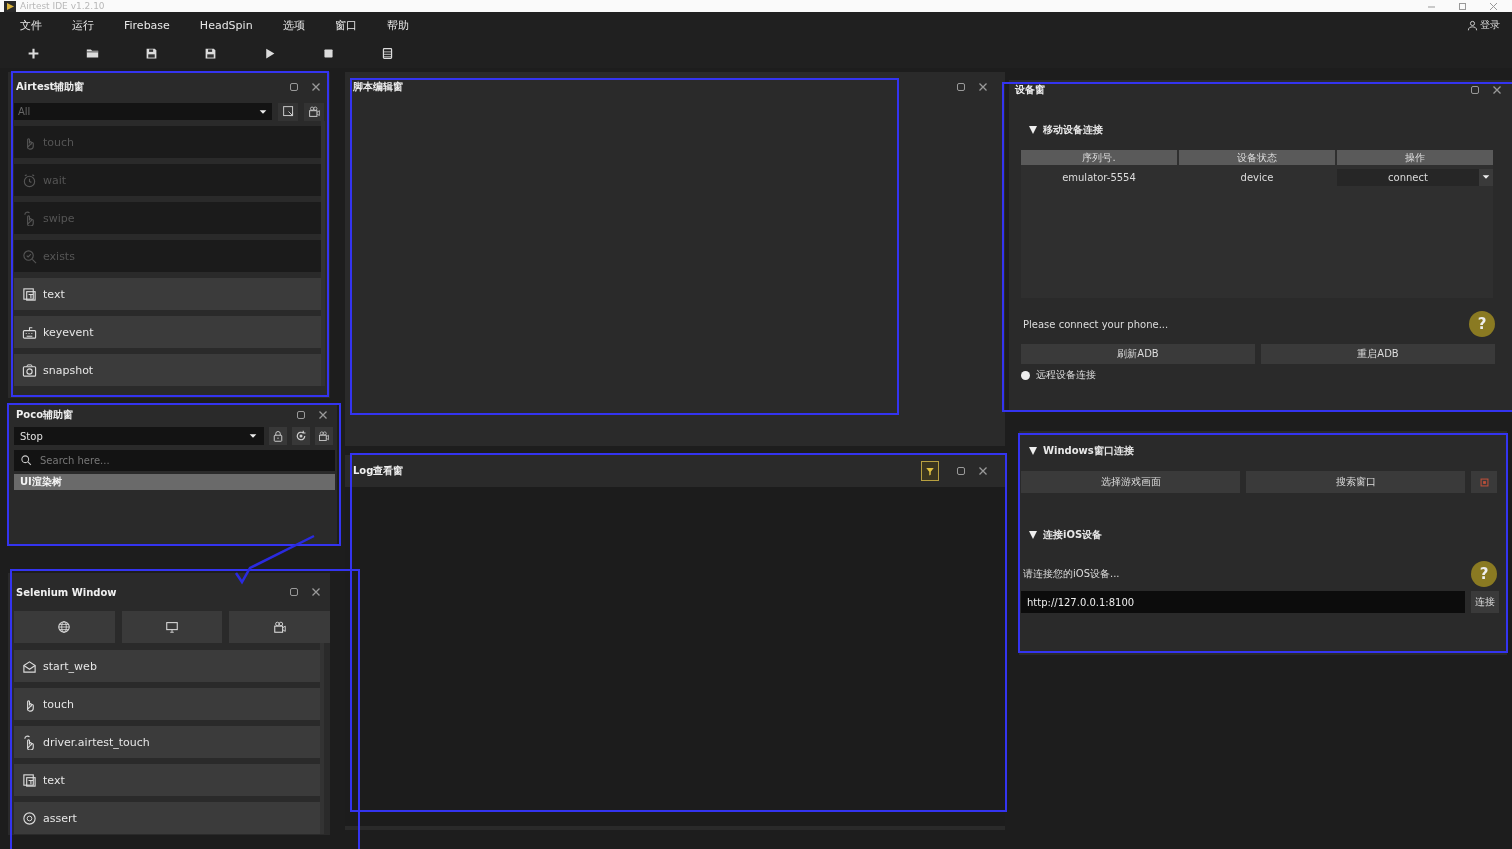 The width and height of the screenshot is (1512, 849). I want to click on adb-button: 重启ADB, so click(1378, 354).